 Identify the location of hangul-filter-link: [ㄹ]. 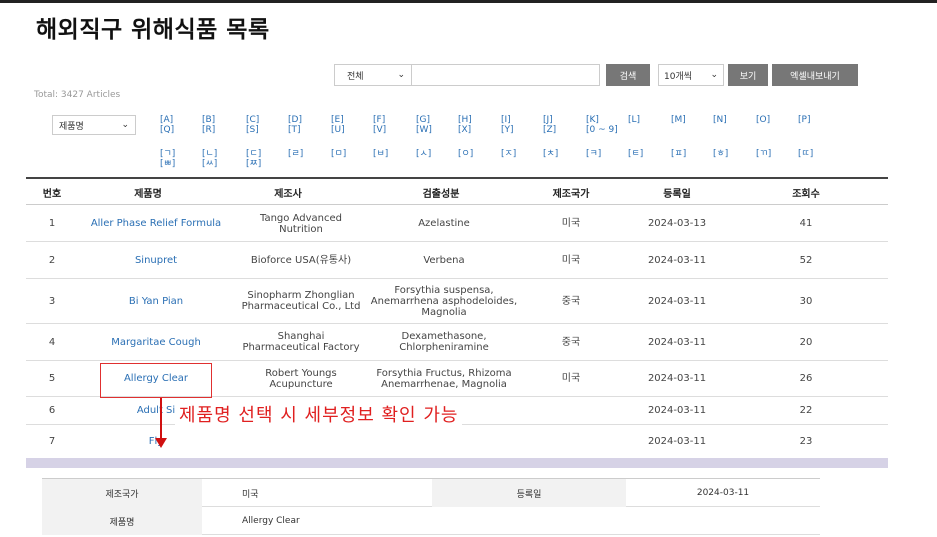
(295, 154).